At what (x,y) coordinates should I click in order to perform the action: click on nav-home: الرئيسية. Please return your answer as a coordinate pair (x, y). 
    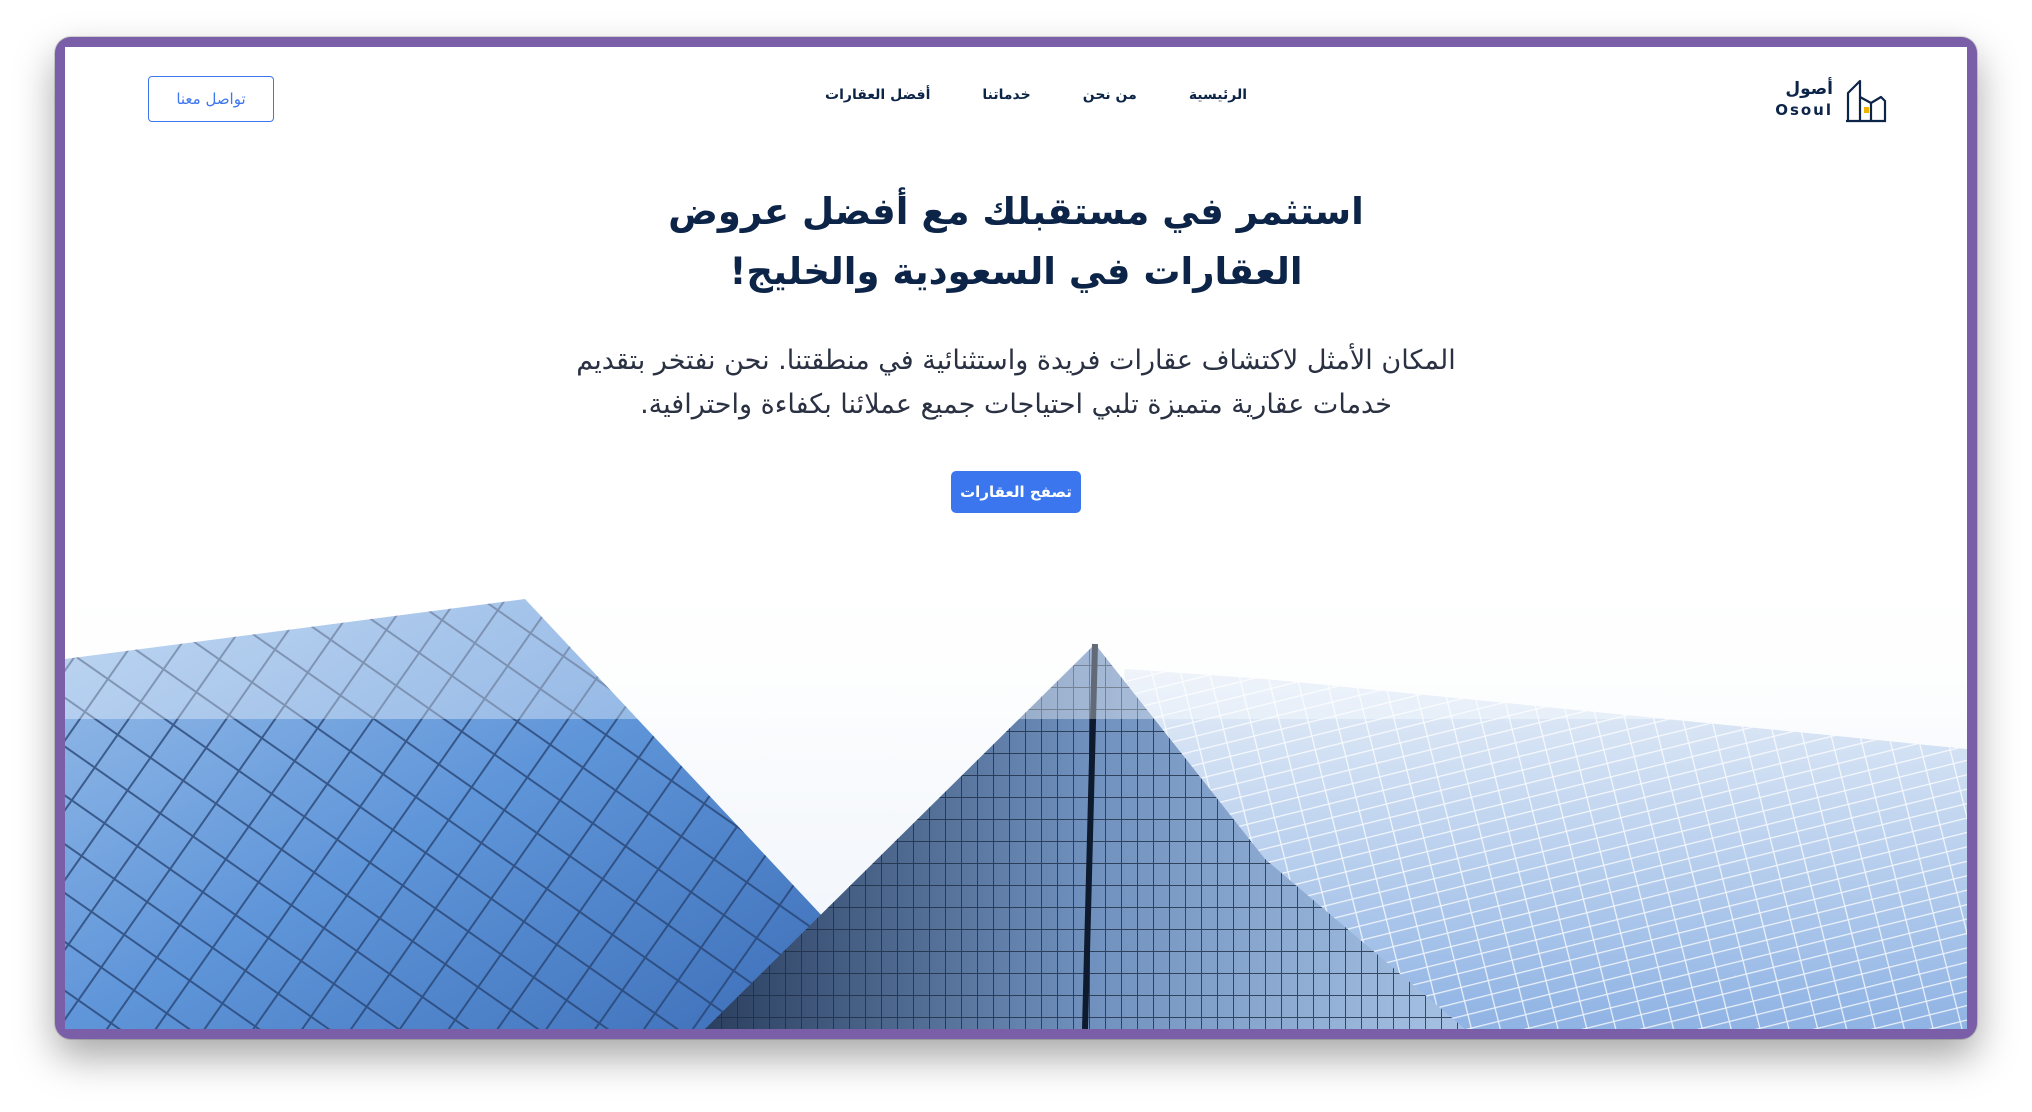
    Looking at the image, I should click on (1218, 95).